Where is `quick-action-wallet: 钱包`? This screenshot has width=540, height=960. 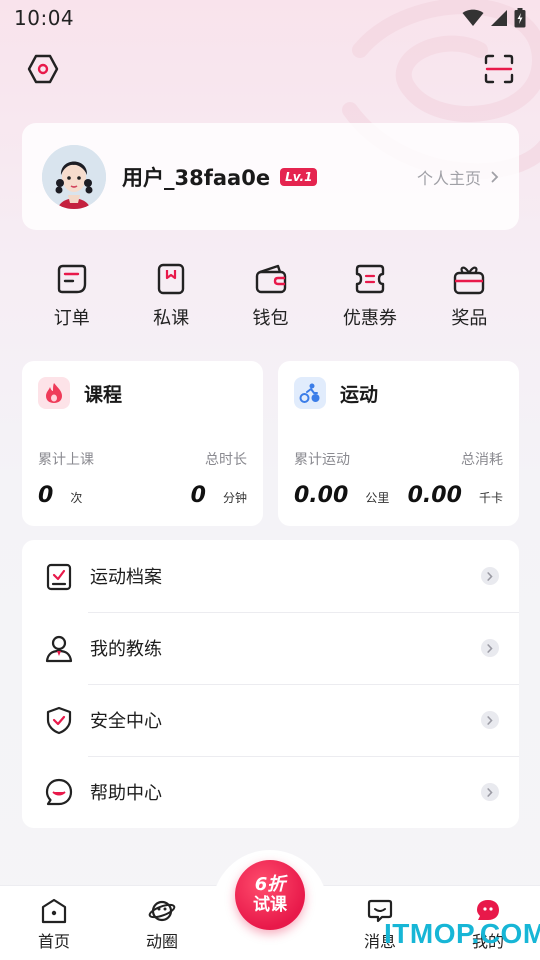 quick-action-wallet: 钱包 is located at coordinates (270, 297).